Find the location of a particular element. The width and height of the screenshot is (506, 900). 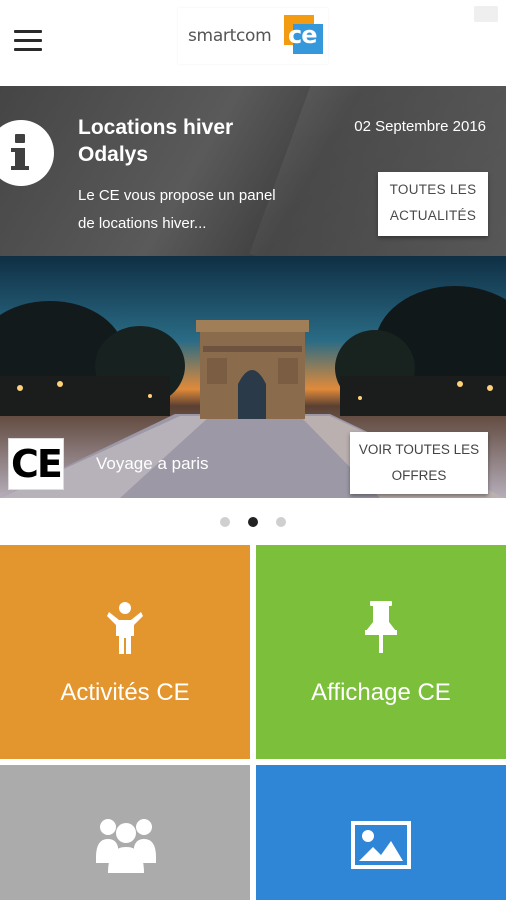

pushpin-icon is located at coordinates (381, 627).